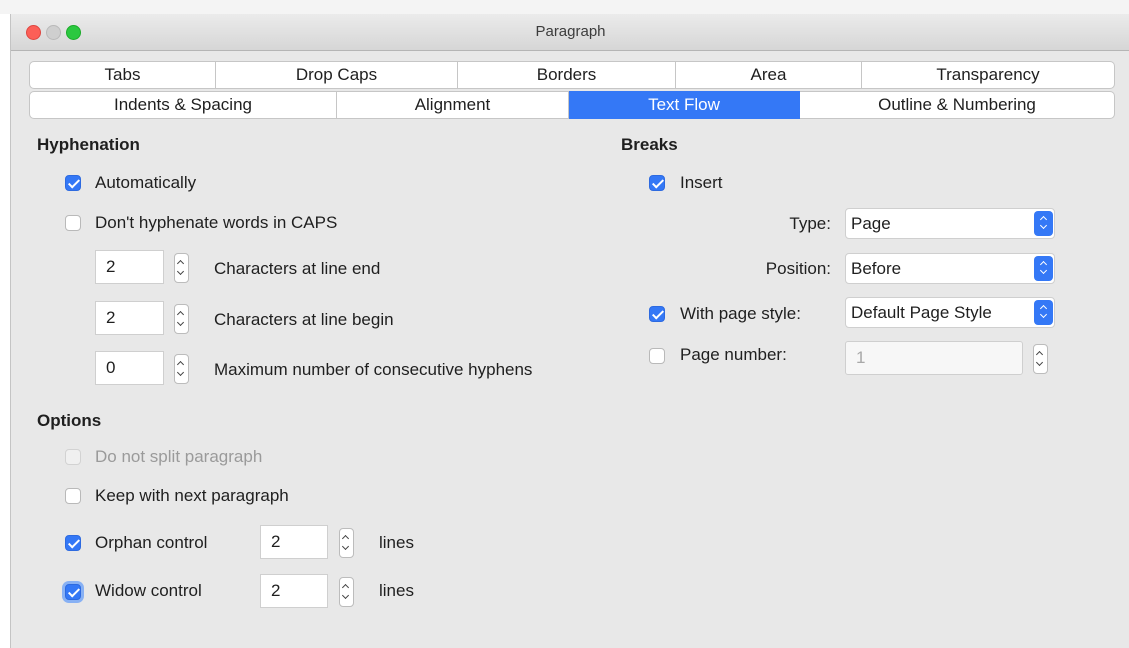 This screenshot has height=648, width=1129. I want to click on tab-drop-caps: Drop Caps, so click(337, 75).